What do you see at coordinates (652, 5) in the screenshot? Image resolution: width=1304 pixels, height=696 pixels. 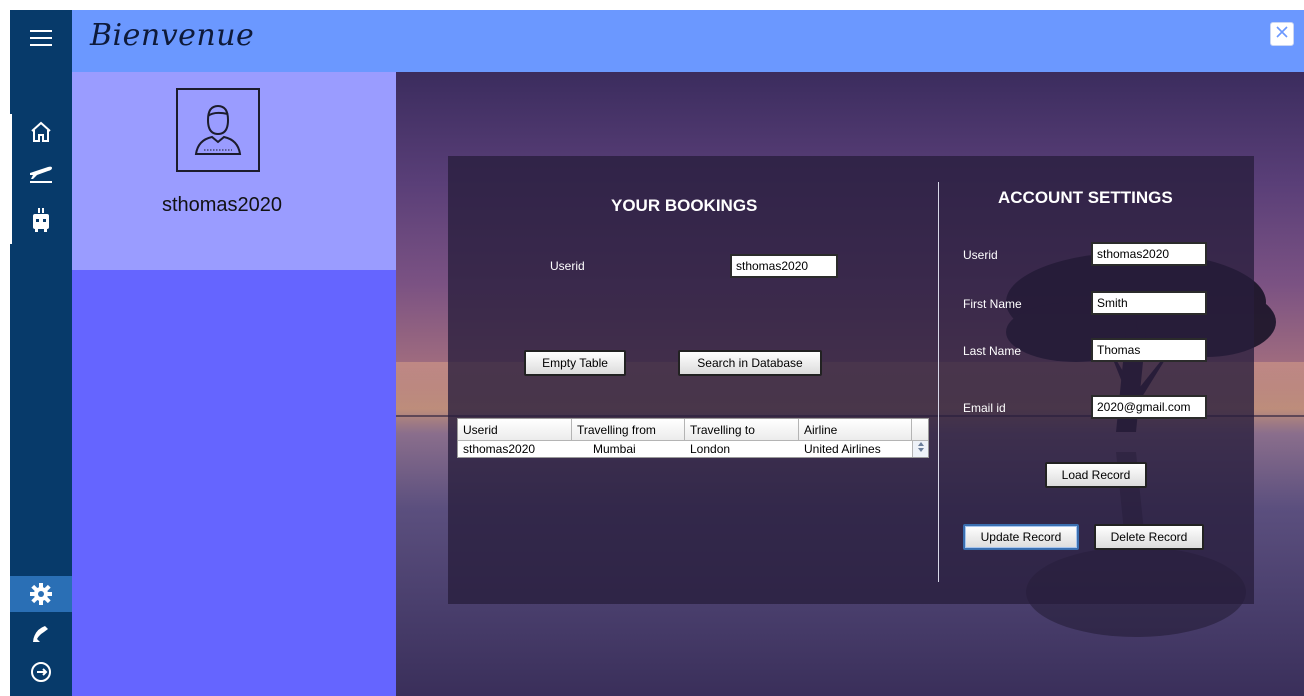 I see `top-strip` at bounding box center [652, 5].